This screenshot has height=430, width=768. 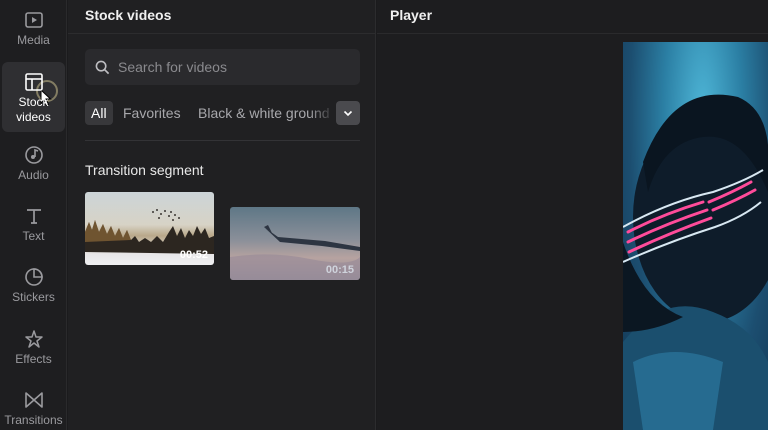 What do you see at coordinates (33, 277) in the screenshot?
I see `stickers-icon` at bounding box center [33, 277].